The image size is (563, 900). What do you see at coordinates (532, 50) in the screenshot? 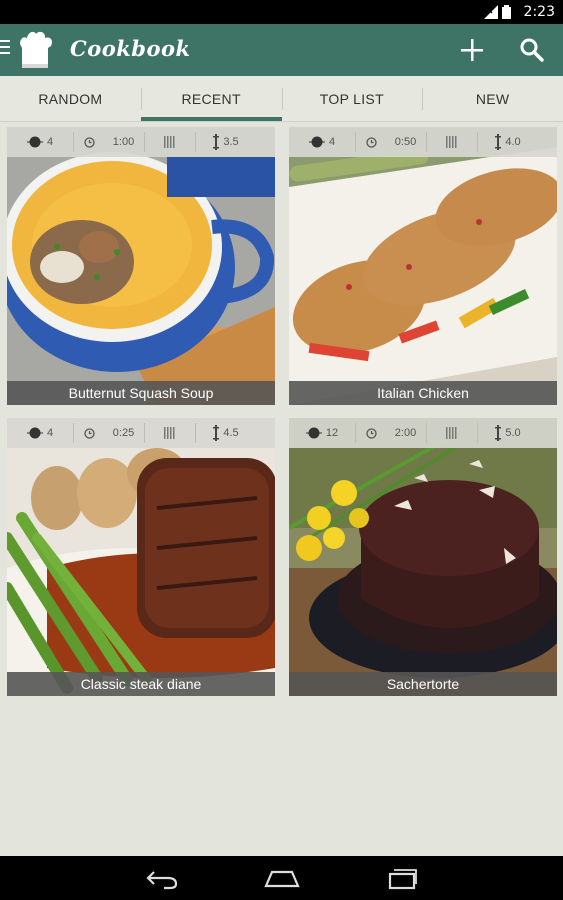
I see `search-icon` at bounding box center [532, 50].